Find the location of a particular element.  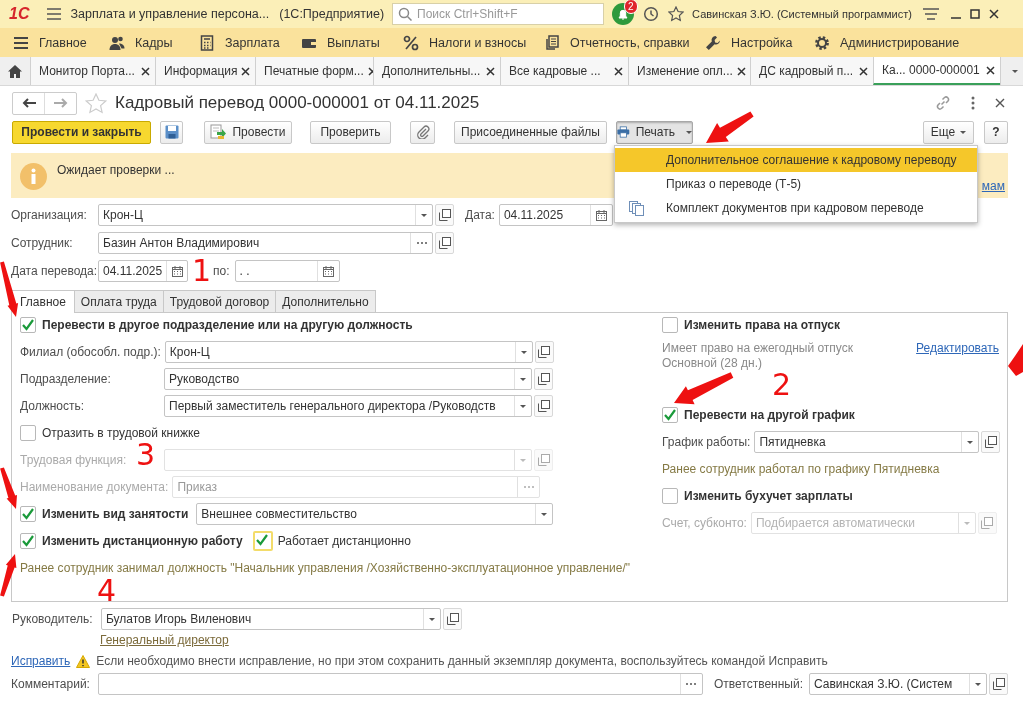

toolbar-button: Проверить is located at coordinates (350, 132).